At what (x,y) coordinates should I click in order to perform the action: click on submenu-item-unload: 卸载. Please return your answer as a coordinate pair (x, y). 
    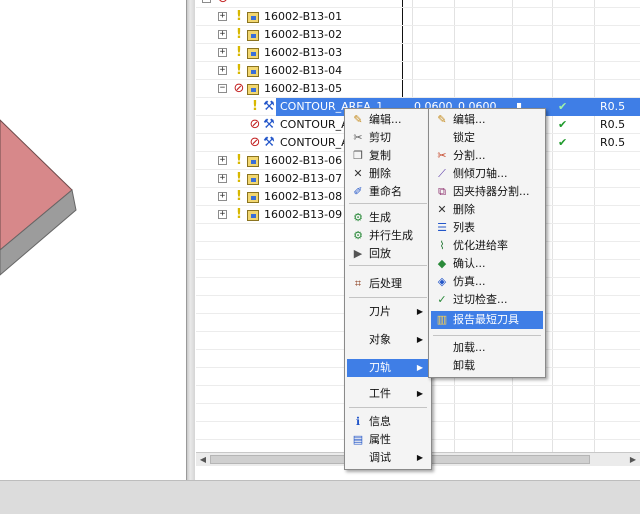
    Looking at the image, I should click on (487, 366).